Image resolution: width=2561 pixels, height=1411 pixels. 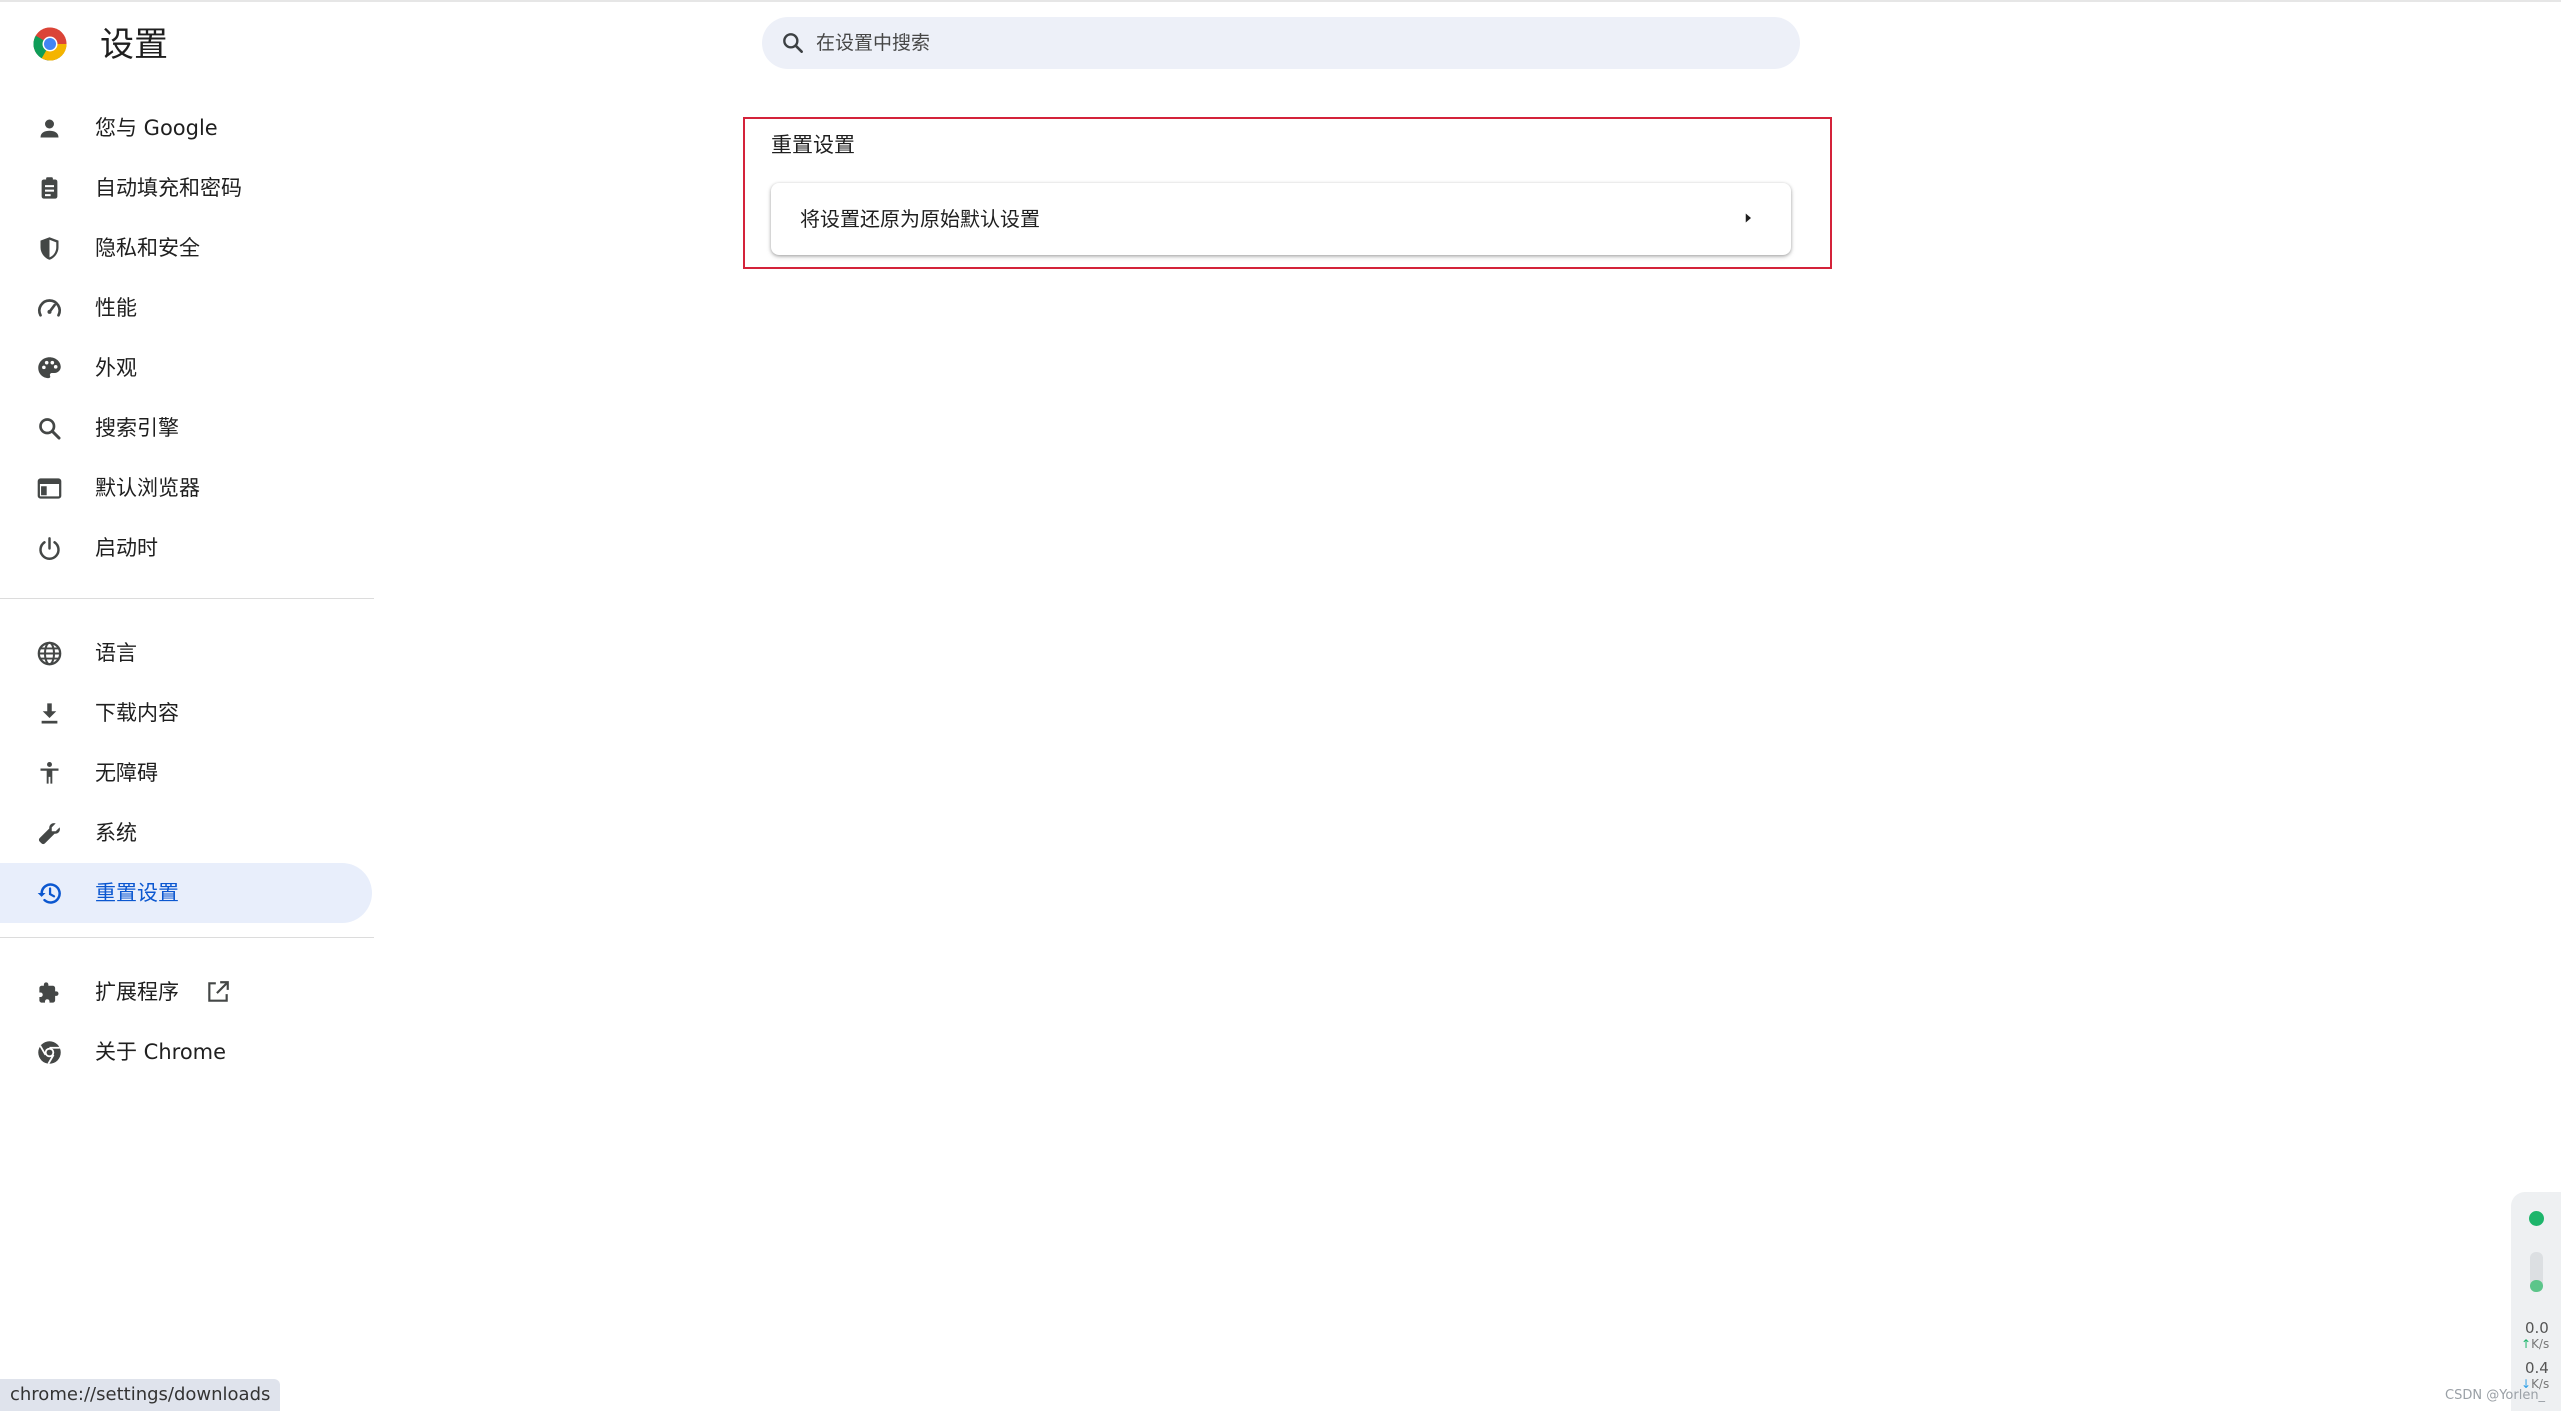 What do you see at coordinates (186, 833) in the screenshot?
I see `sidebar-item-system: 系统` at bounding box center [186, 833].